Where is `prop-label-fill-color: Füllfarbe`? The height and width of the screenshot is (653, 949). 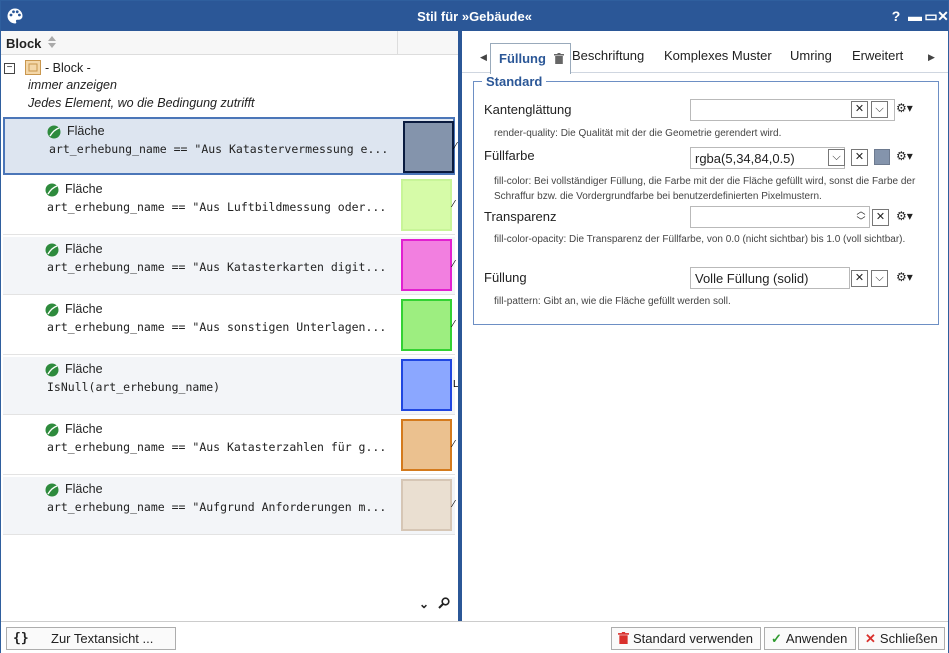
prop-label-fill-color: Füllfarbe is located at coordinates (509, 155).